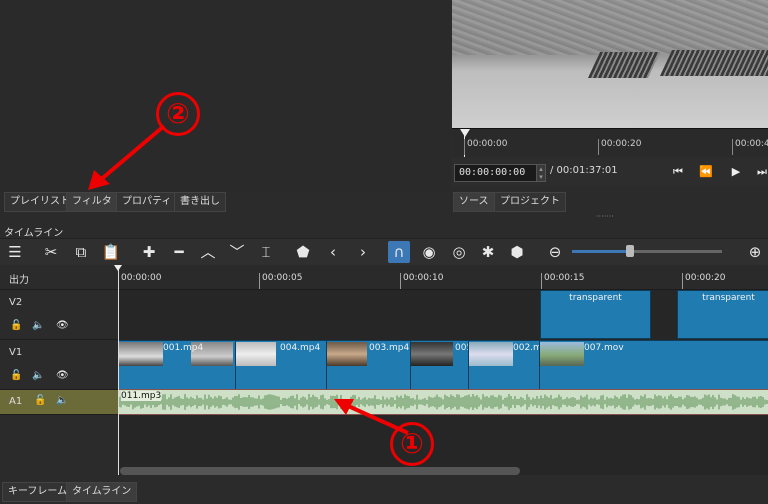 This screenshot has height=504, width=768. I want to click on ripple-all-icon: ✱, so click(488, 252).